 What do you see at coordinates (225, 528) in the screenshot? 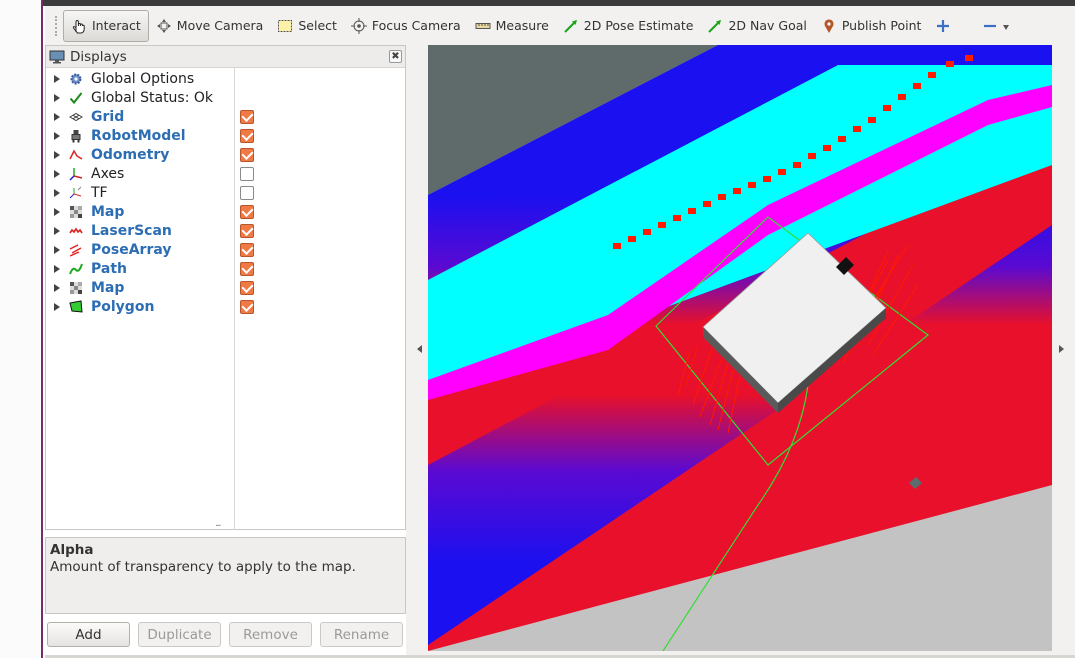
I see `panel-splitter-handle` at bounding box center [225, 528].